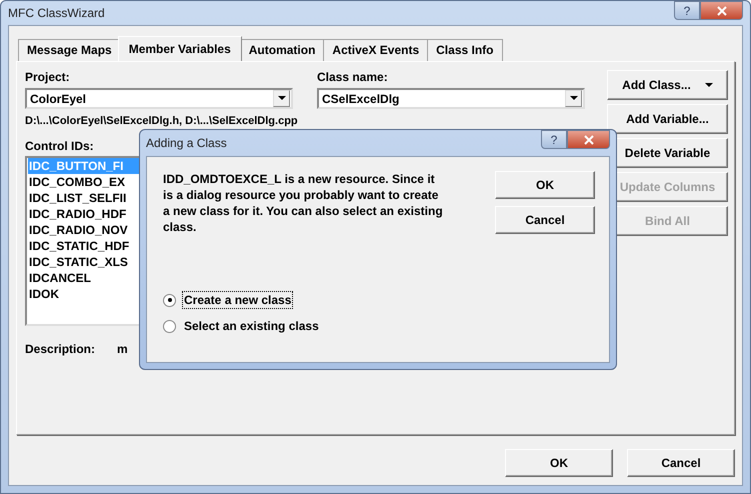 The width and height of the screenshot is (751, 494). What do you see at coordinates (708, 85) in the screenshot?
I see `caret-icon` at bounding box center [708, 85].